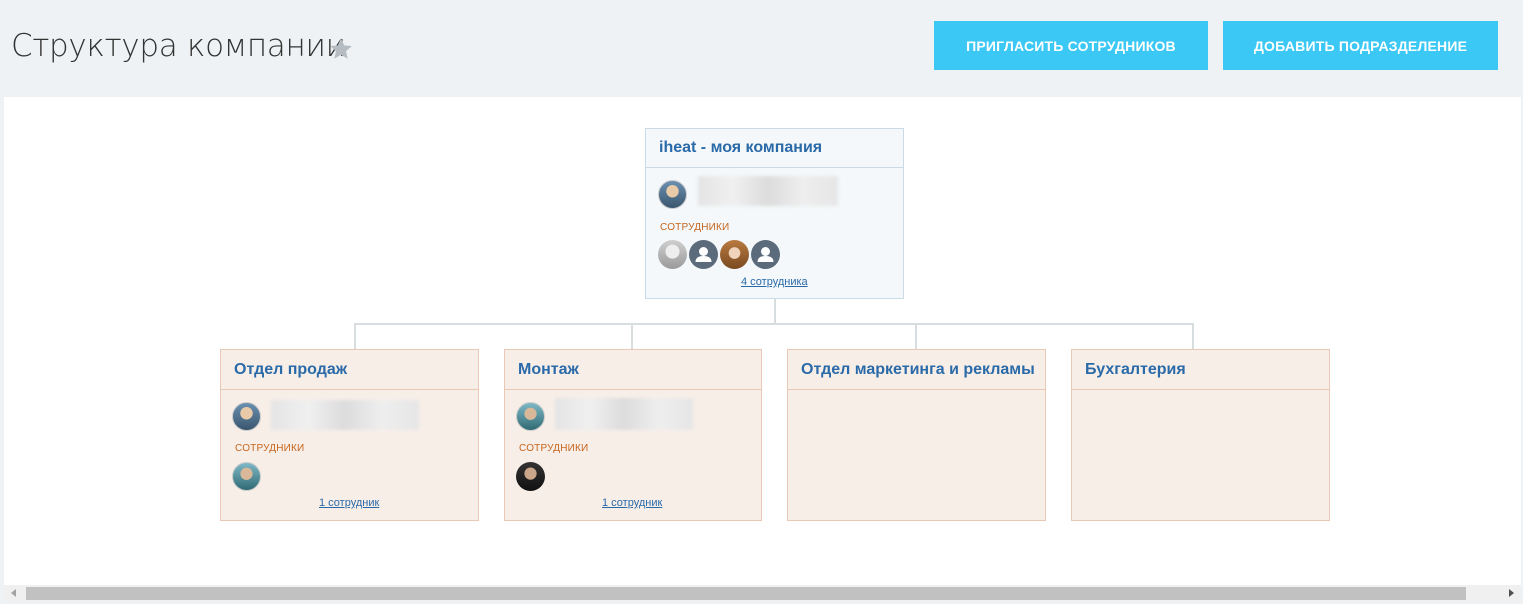 Image resolution: width=1523 pixels, height=604 pixels. I want to click on department-title: Отдел маркетинга и рекламы, so click(918, 370).